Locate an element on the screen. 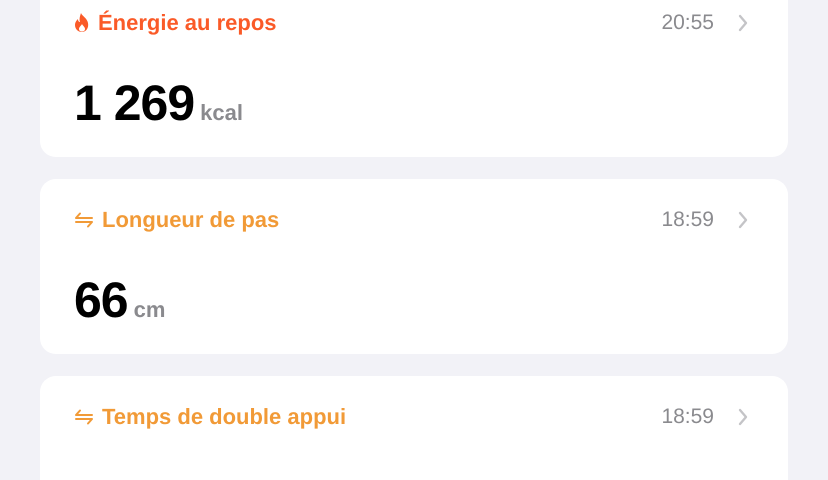 This screenshot has width=828, height=480. metric-title: Énergie au repos is located at coordinates (187, 23).